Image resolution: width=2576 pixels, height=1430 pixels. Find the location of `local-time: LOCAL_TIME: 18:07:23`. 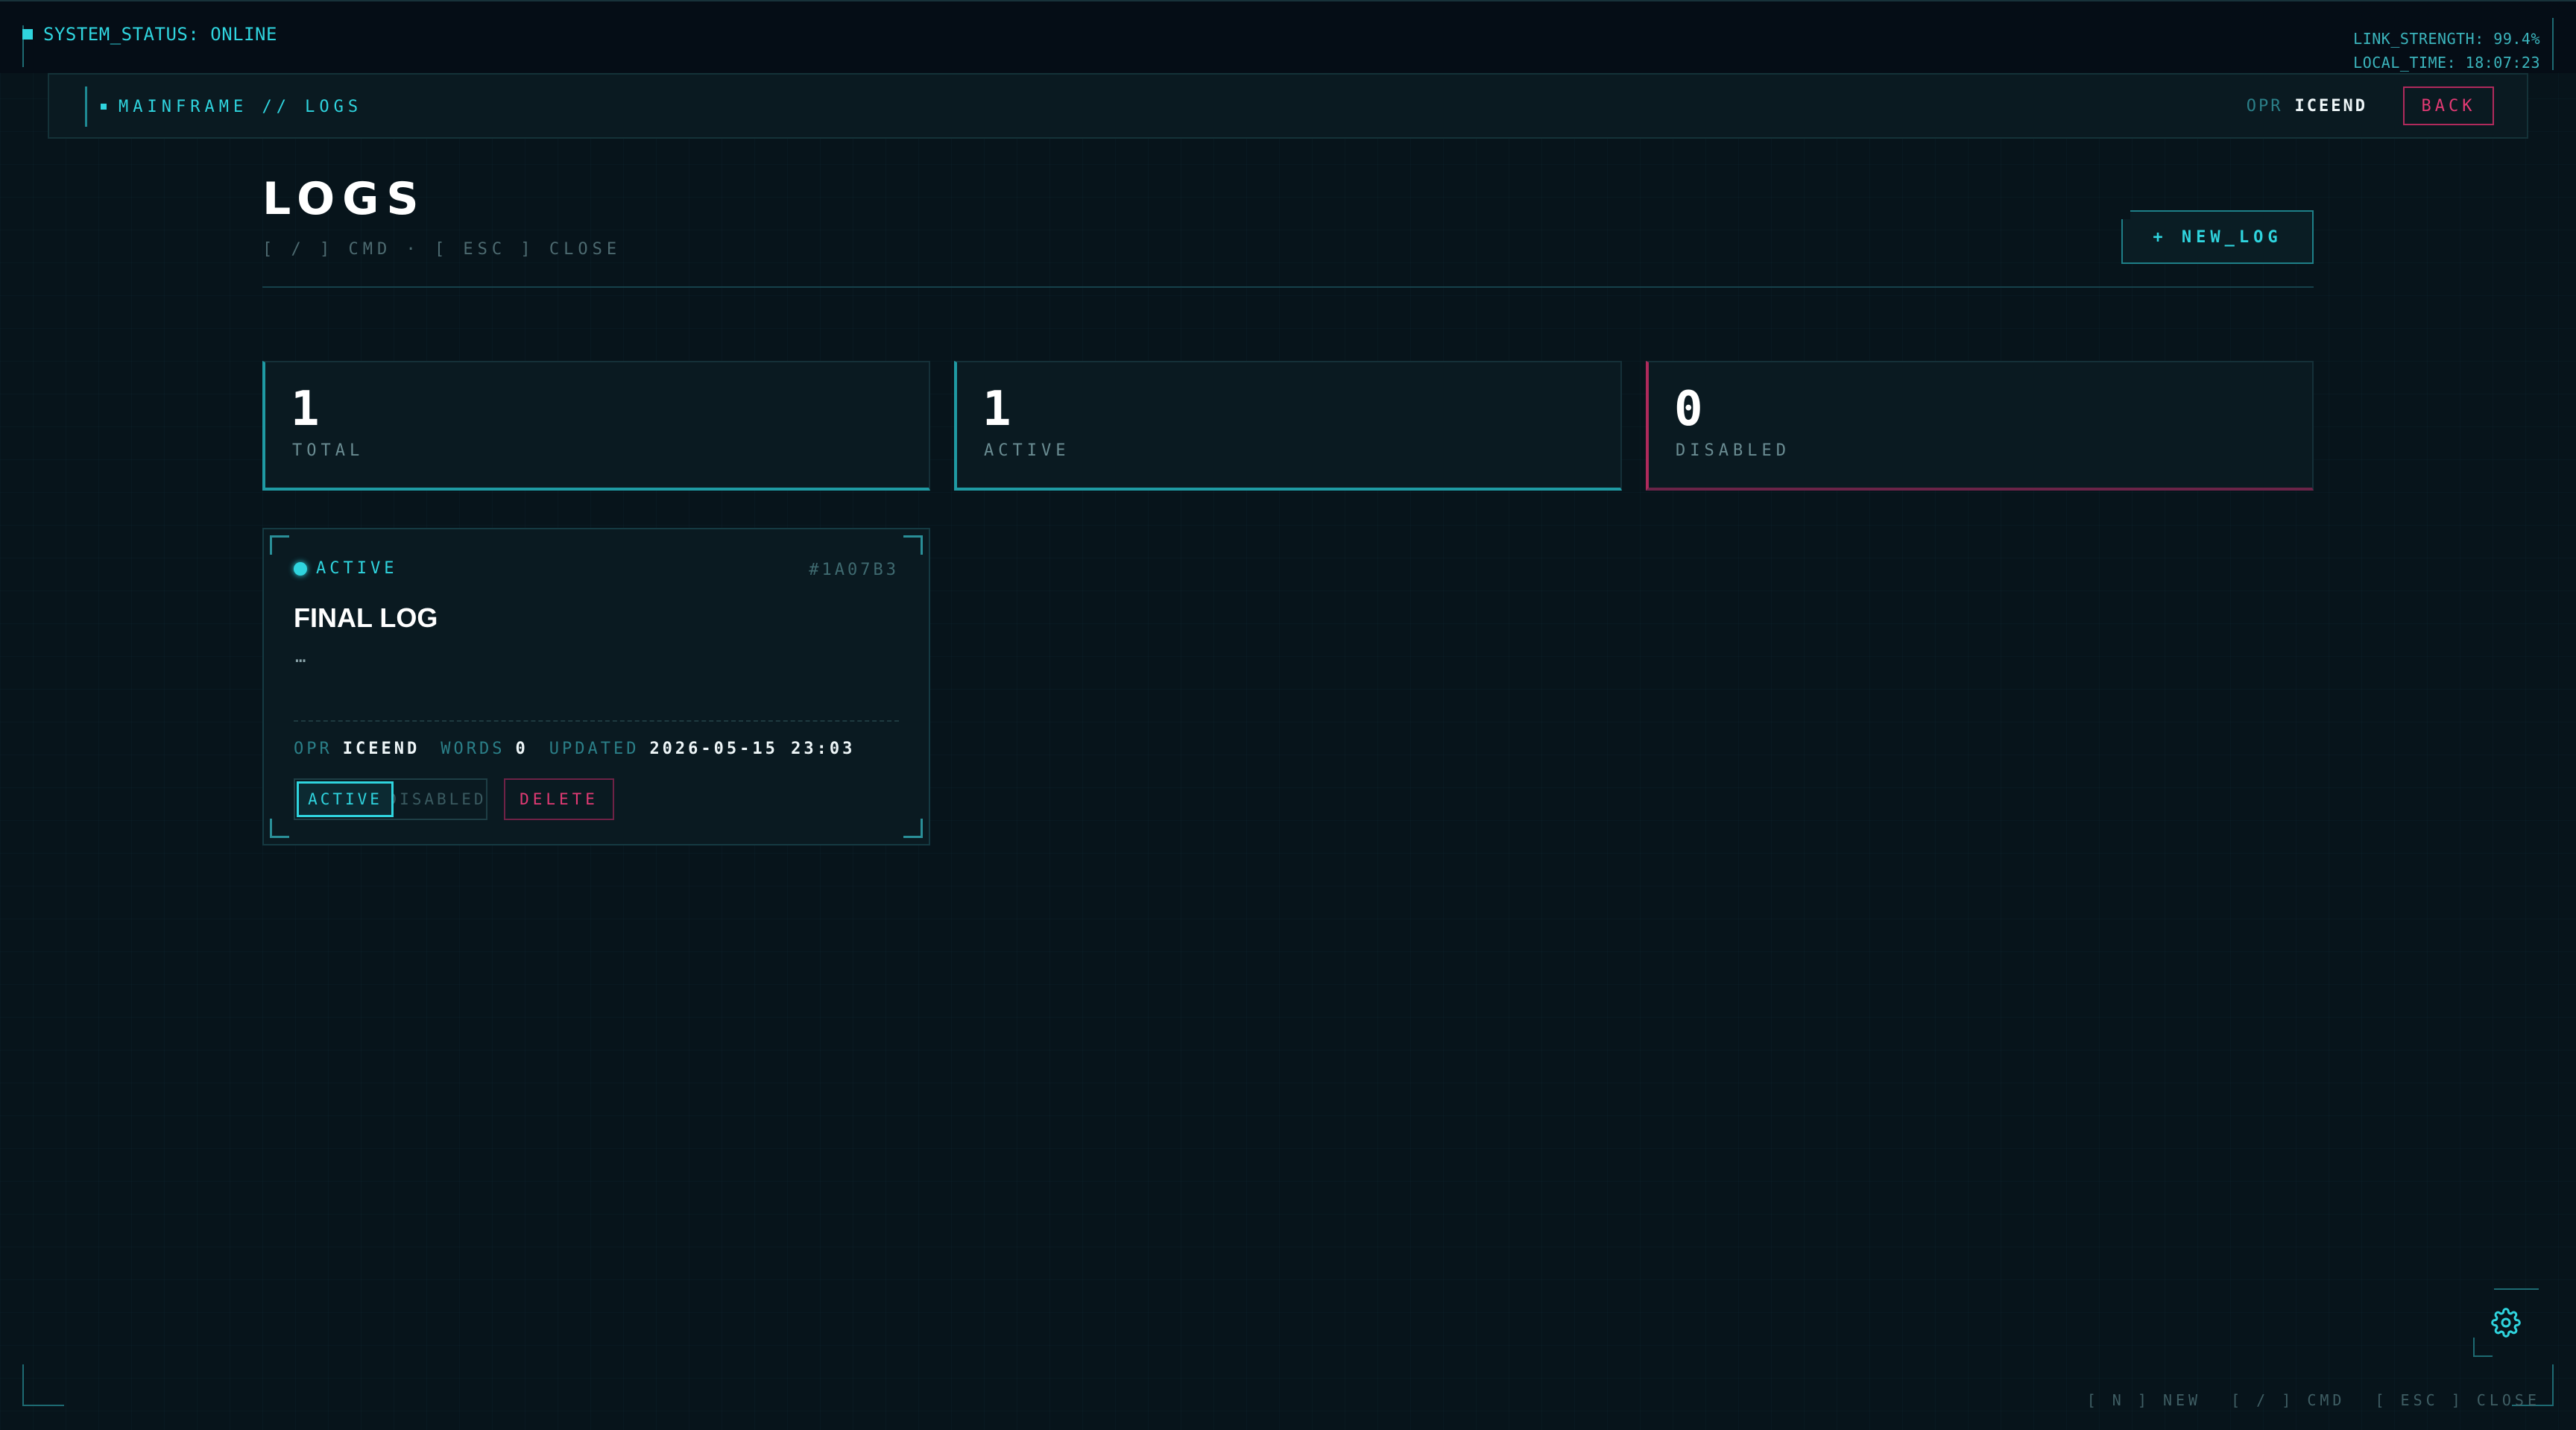

local-time: LOCAL_TIME: 18:07:23 is located at coordinates (2446, 63).